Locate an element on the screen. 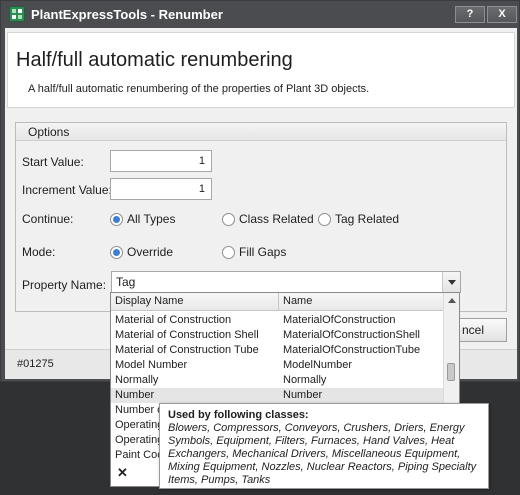 The image size is (520, 495). help-button: ? is located at coordinates (470, 14).